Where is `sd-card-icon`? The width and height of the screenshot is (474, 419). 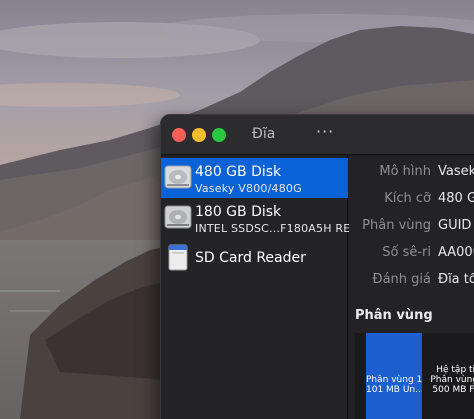 sd-card-icon is located at coordinates (178, 257).